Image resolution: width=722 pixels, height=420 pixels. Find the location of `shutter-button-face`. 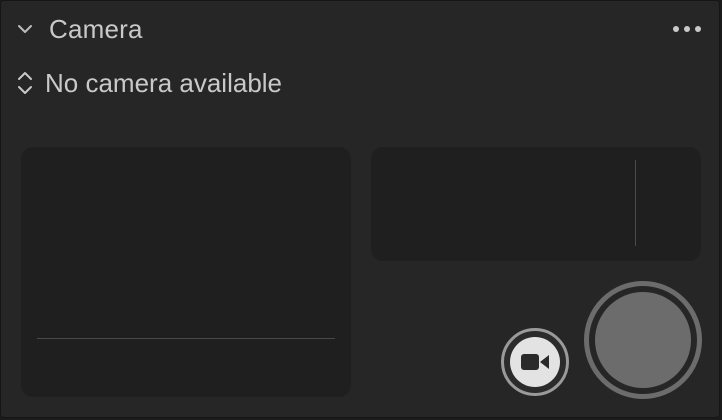

shutter-button-face is located at coordinates (643, 340).